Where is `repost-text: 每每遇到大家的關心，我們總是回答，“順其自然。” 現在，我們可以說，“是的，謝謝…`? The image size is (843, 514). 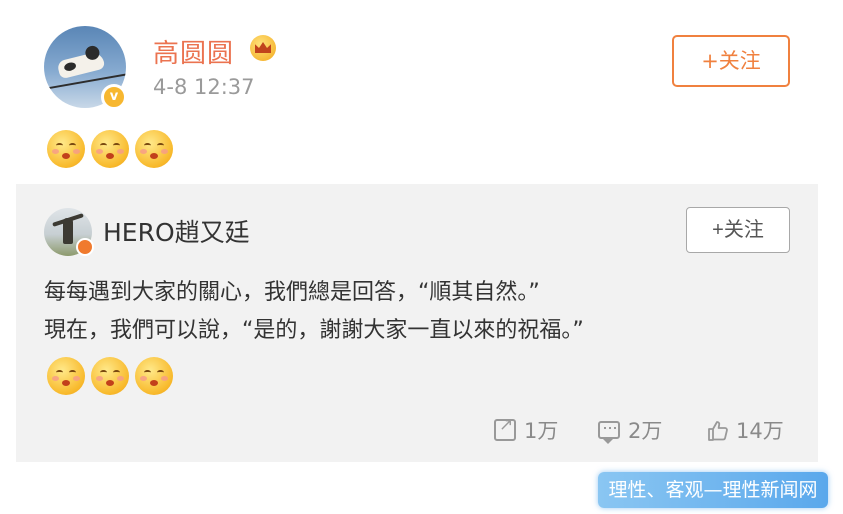 repost-text: 每每遇到大家的關心，我們總是回答，“順其自然。” 現在，我們可以說，“是的，謝謝… is located at coordinates (424, 312).